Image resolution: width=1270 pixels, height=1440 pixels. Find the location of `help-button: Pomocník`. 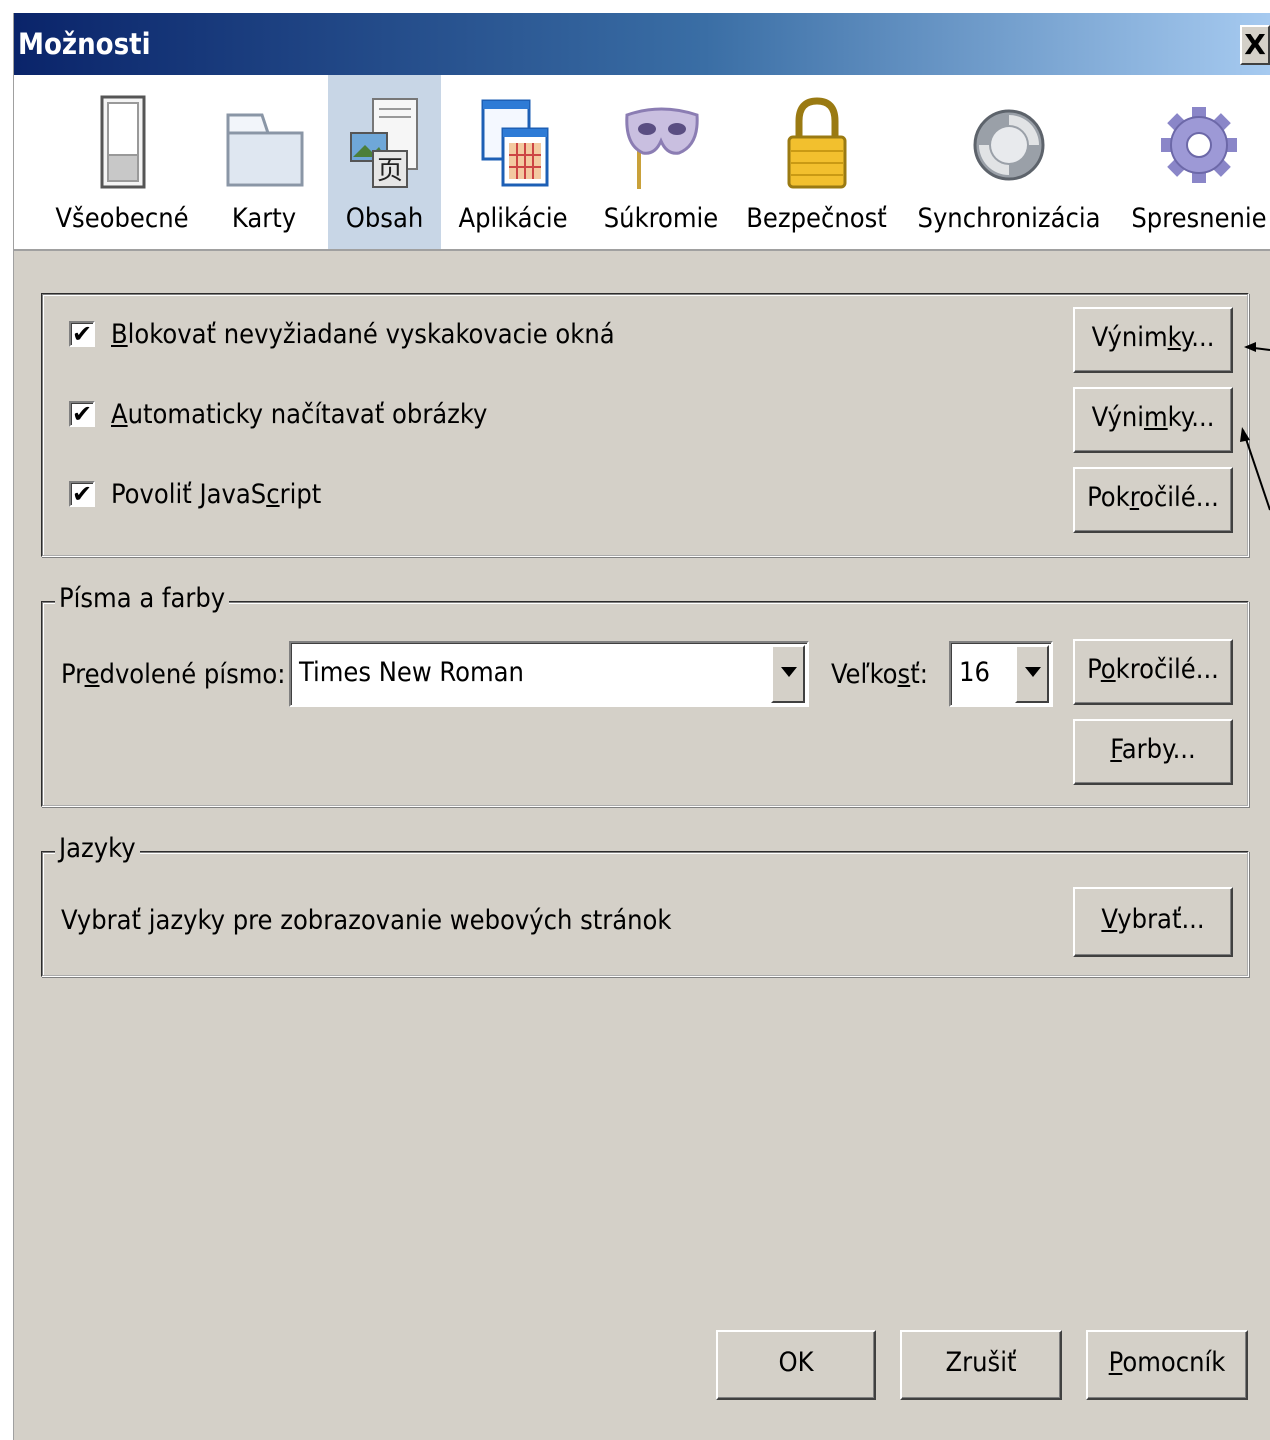

help-button: Pomocník is located at coordinates (1167, 1365).